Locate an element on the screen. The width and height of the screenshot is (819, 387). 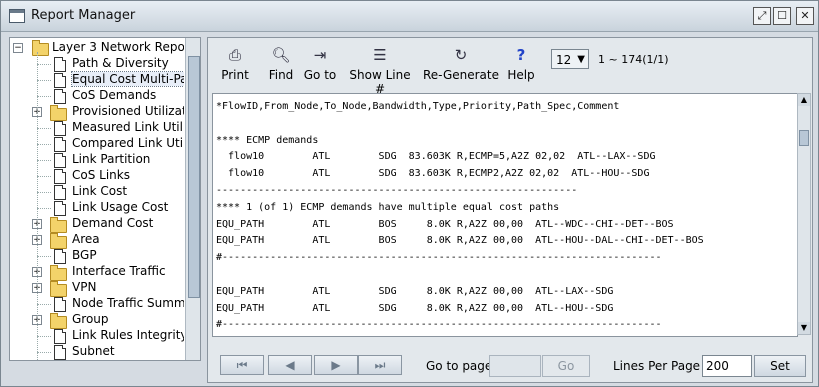
goto-label: Go to is located at coordinates (320, 75).